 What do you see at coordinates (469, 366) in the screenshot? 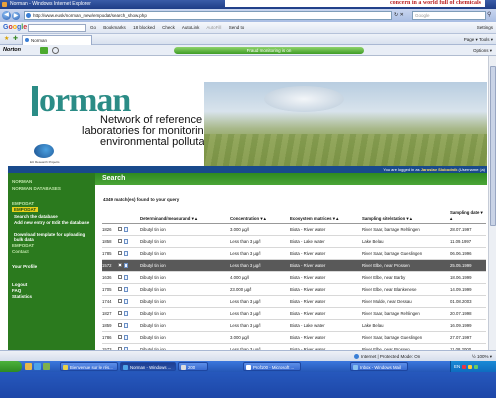
I see `tray-network-icon` at bounding box center [469, 366].